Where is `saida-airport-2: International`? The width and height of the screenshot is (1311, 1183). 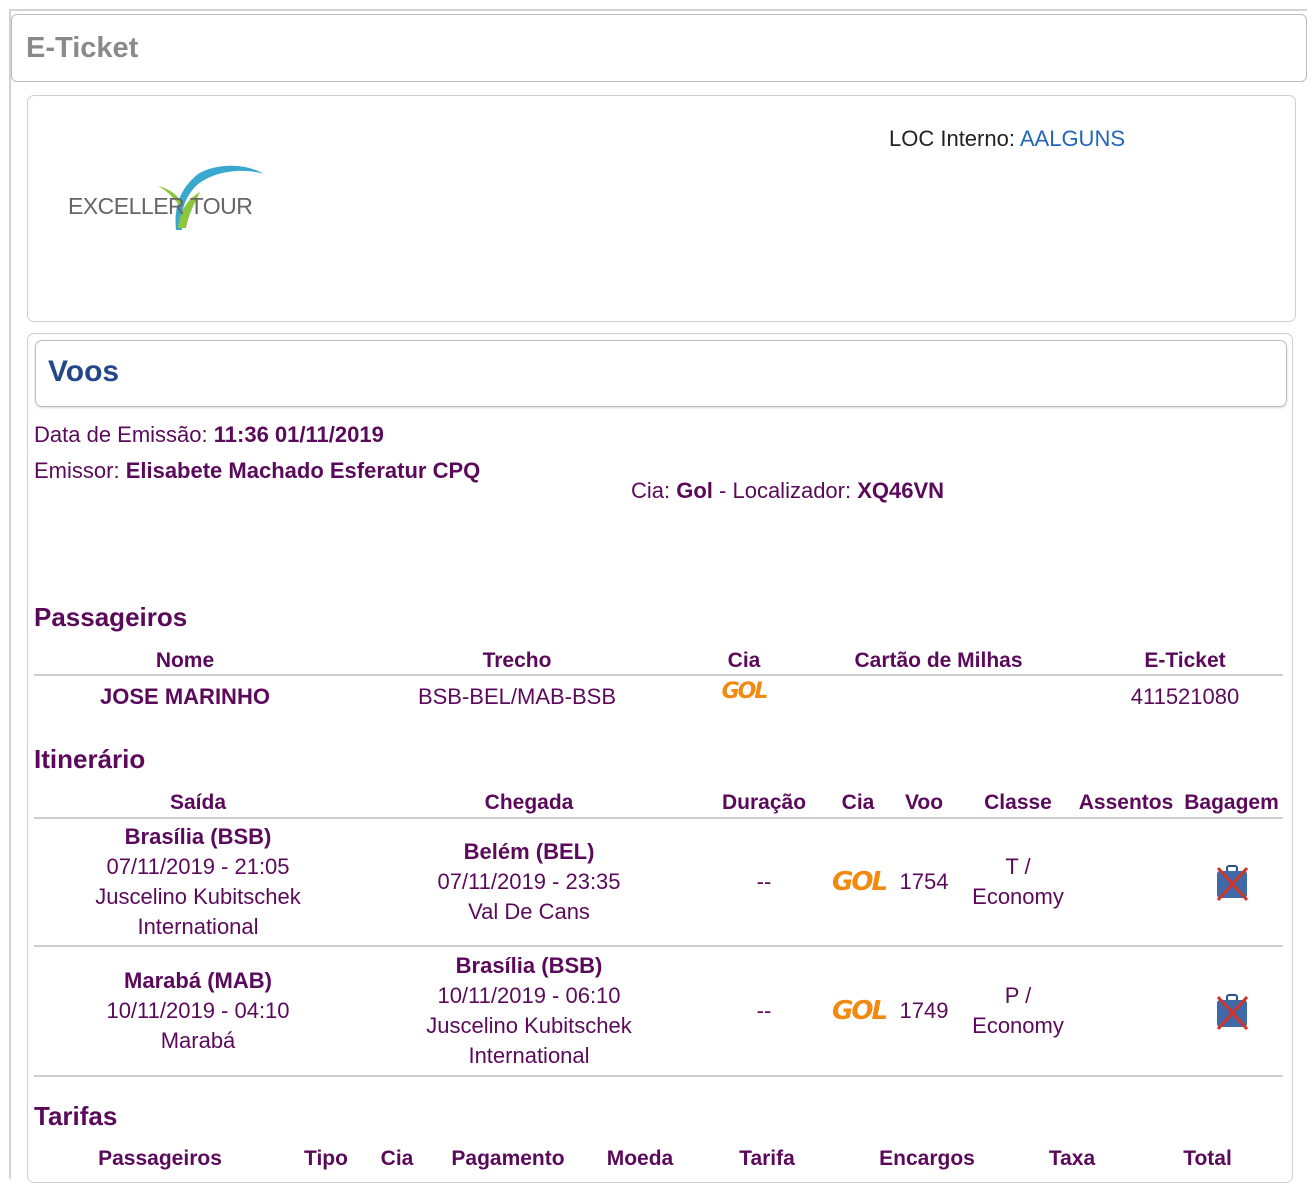 saida-airport-2: International is located at coordinates (198, 926).